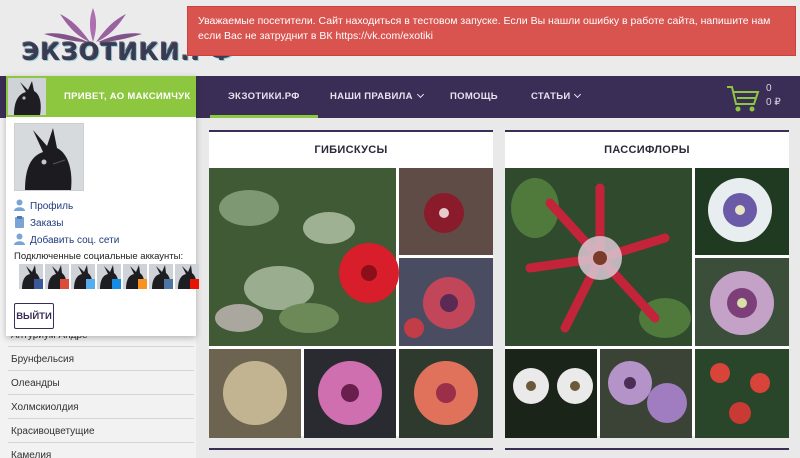 The width and height of the screenshot is (800, 458). What do you see at coordinates (351, 150) in the screenshot?
I see `card-title: ГИБИСКУСЫ` at bounding box center [351, 150].